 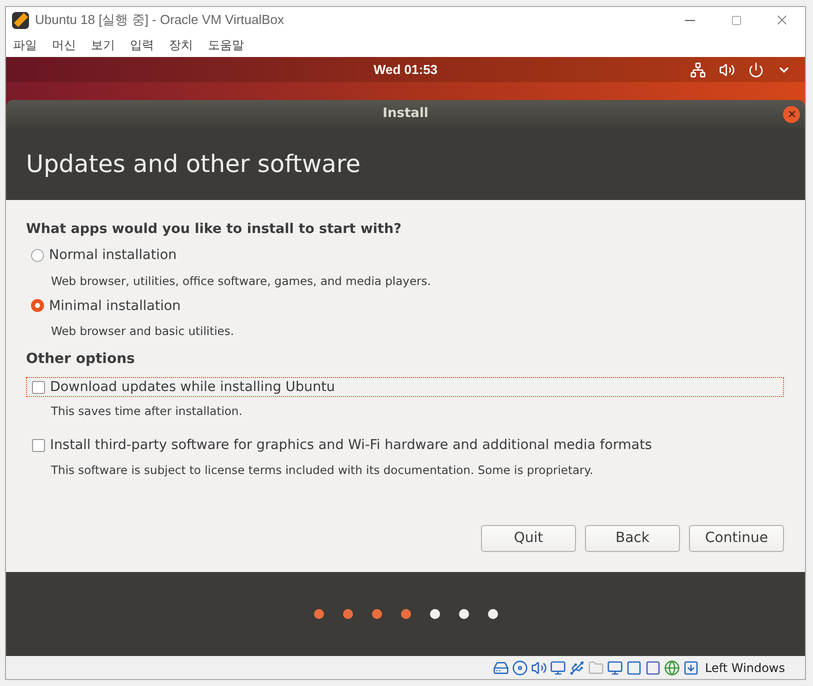 I want to click on menu-item: 입력, so click(x=142, y=45).